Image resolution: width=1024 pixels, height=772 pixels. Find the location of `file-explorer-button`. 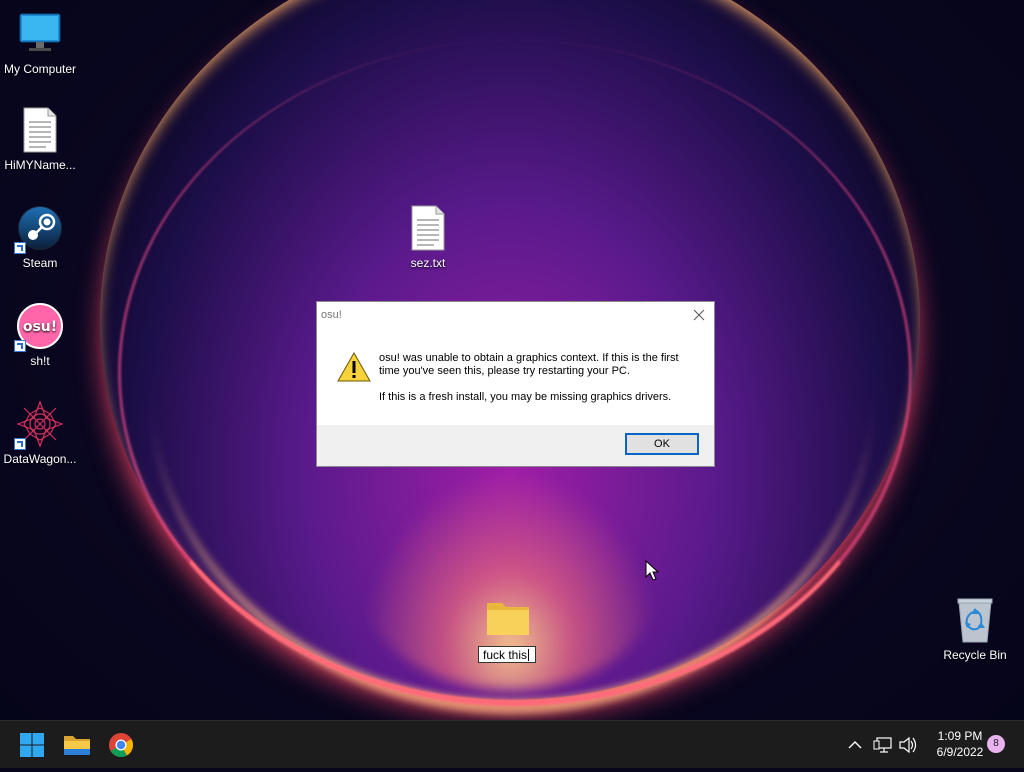

file-explorer-button is located at coordinates (77, 745).